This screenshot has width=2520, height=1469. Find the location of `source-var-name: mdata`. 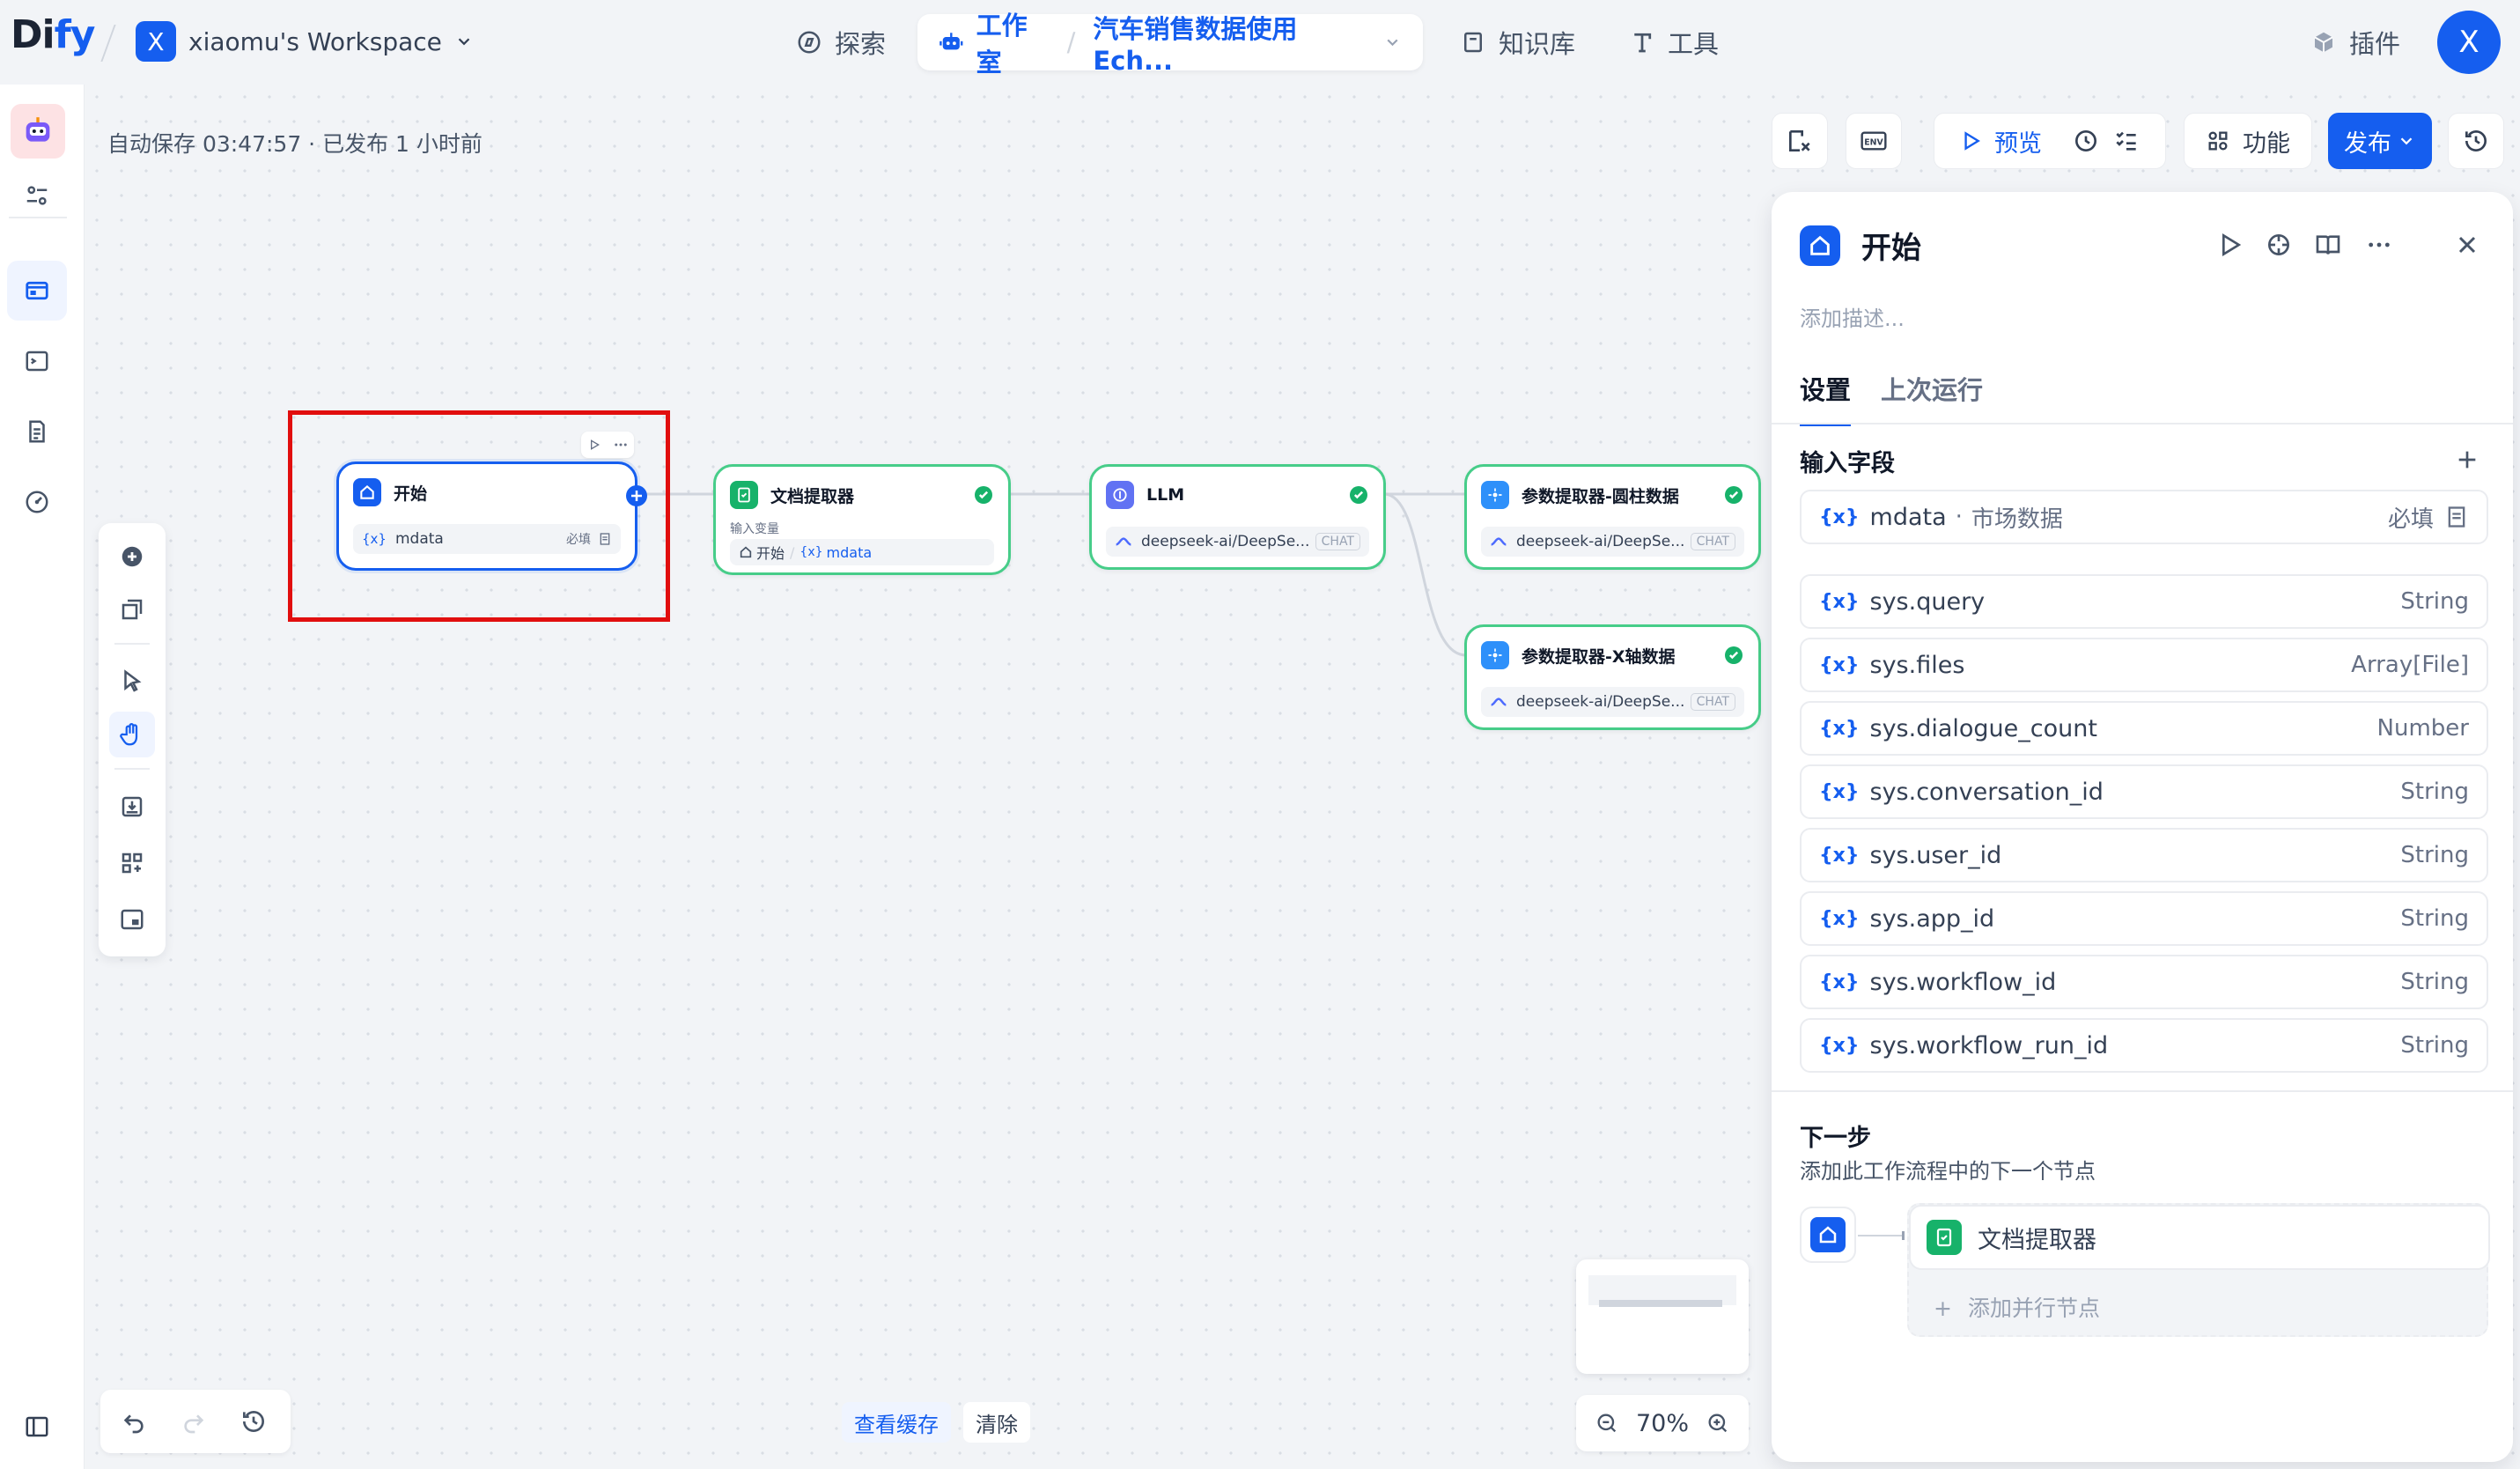

source-var-name: mdata is located at coordinates (849, 552).